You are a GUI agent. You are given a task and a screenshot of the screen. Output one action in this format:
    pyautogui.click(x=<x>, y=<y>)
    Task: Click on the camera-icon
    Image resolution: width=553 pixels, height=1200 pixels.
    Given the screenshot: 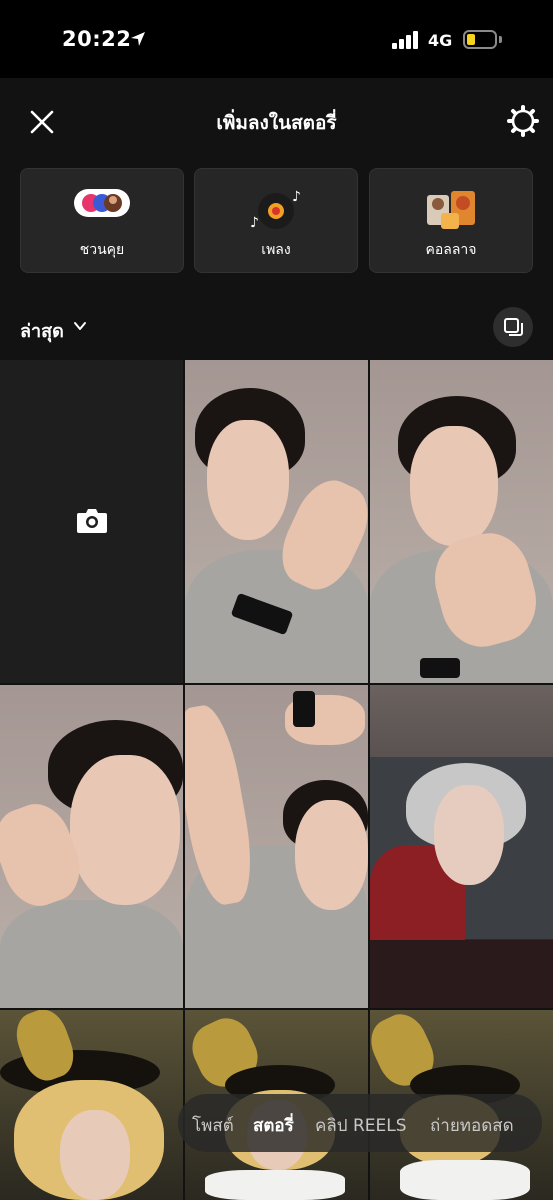 What is the action you would take?
    pyautogui.click(x=92, y=521)
    